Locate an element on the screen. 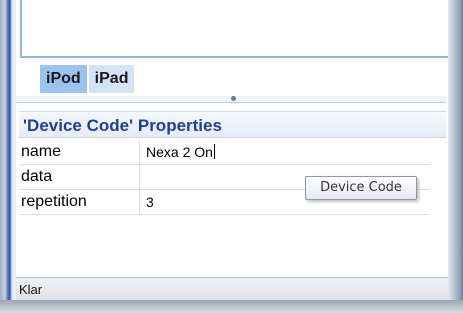 The height and width of the screenshot is (313, 463). property-value-input is located at coordinates (143, 177).